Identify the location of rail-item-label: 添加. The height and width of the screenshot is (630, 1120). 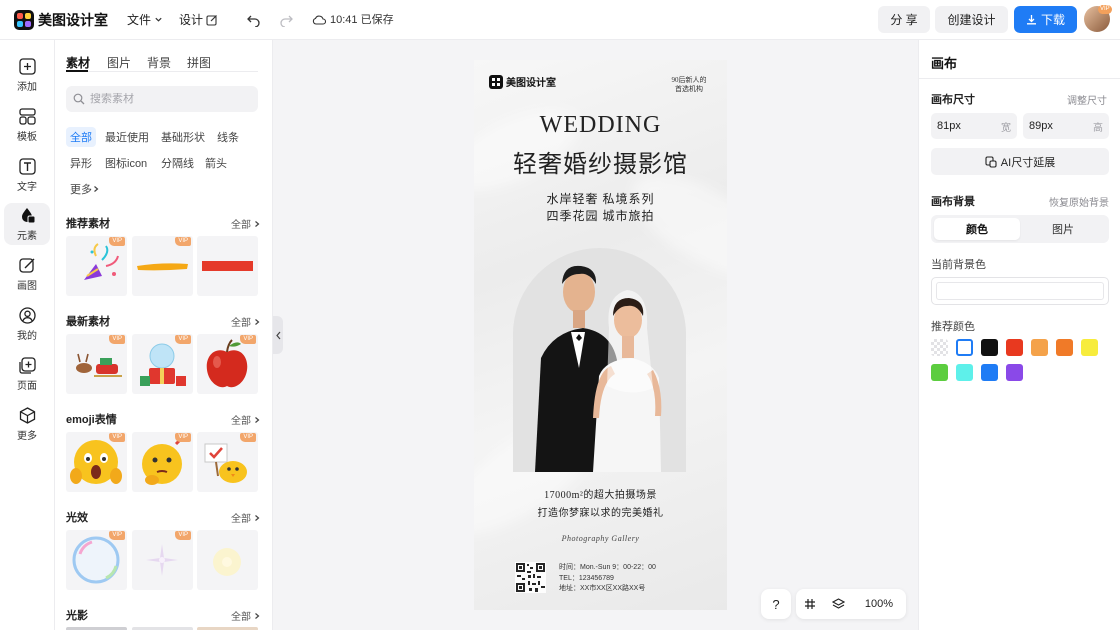
(27, 87).